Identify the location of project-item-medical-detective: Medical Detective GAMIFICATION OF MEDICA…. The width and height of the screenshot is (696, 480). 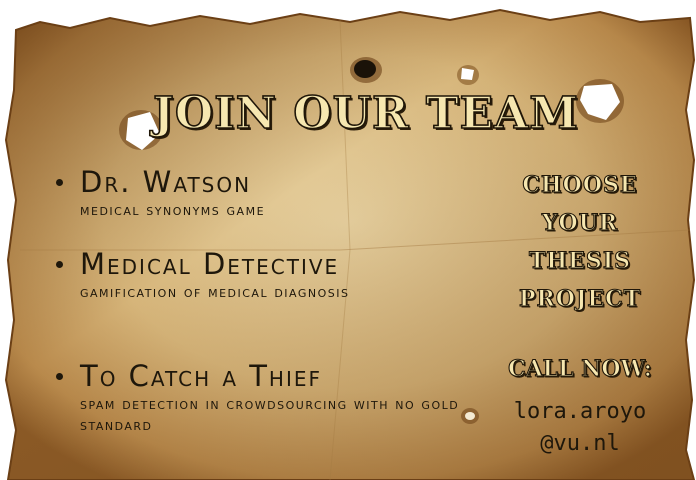
(266, 274).